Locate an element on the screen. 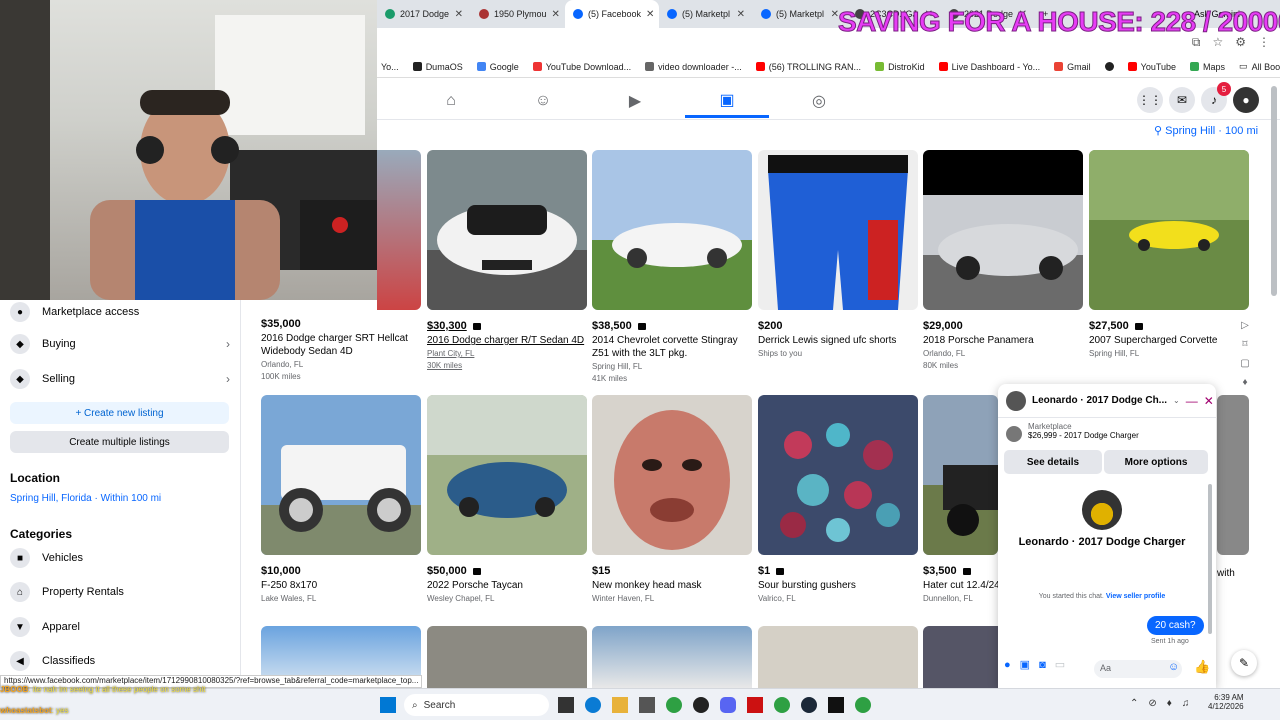 The image size is (1280, 720). comment-icon: ▢ is located at coordinates (1245, 363).